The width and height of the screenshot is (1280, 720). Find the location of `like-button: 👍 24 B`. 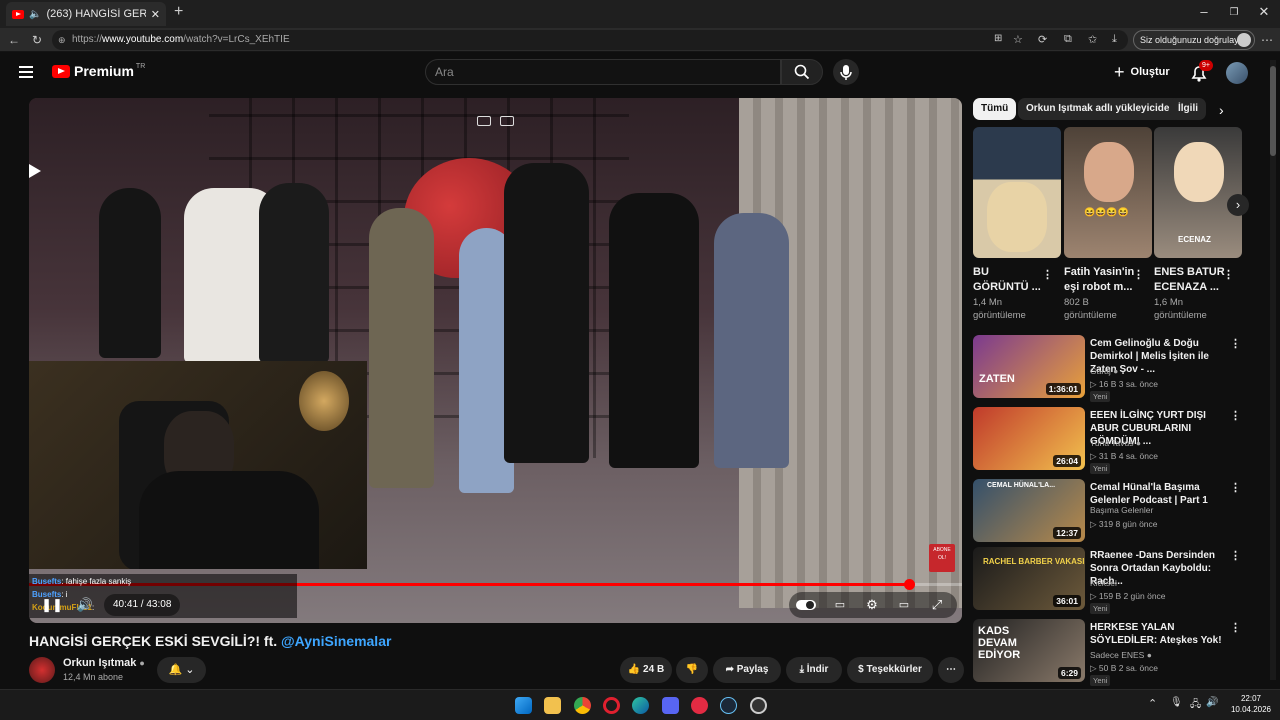

like-button: 👍 24 B is located at coordinates (646, 670).